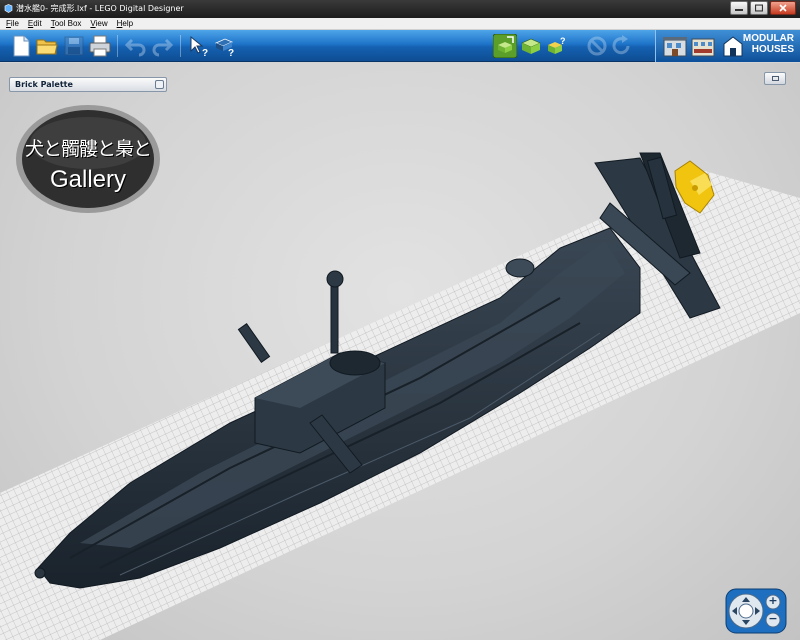 Image resolution: width=800 pixels, height=640 pixels. I want to click on building-guide-button: ?, so click(557, 46).